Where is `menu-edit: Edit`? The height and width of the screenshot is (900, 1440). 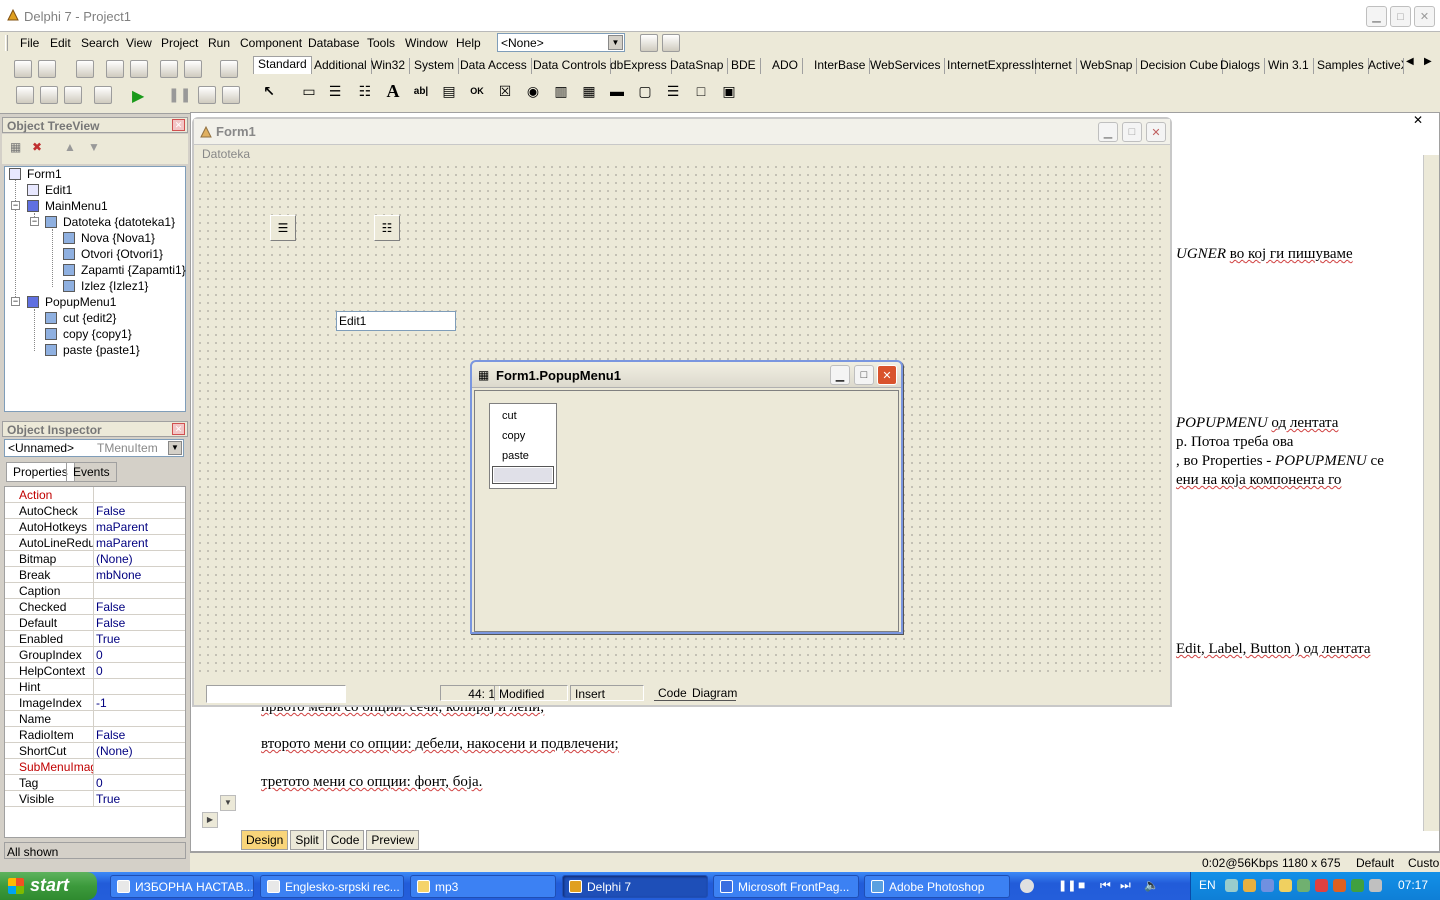
menu-edit: Edit is located at coordinates (60, 43).